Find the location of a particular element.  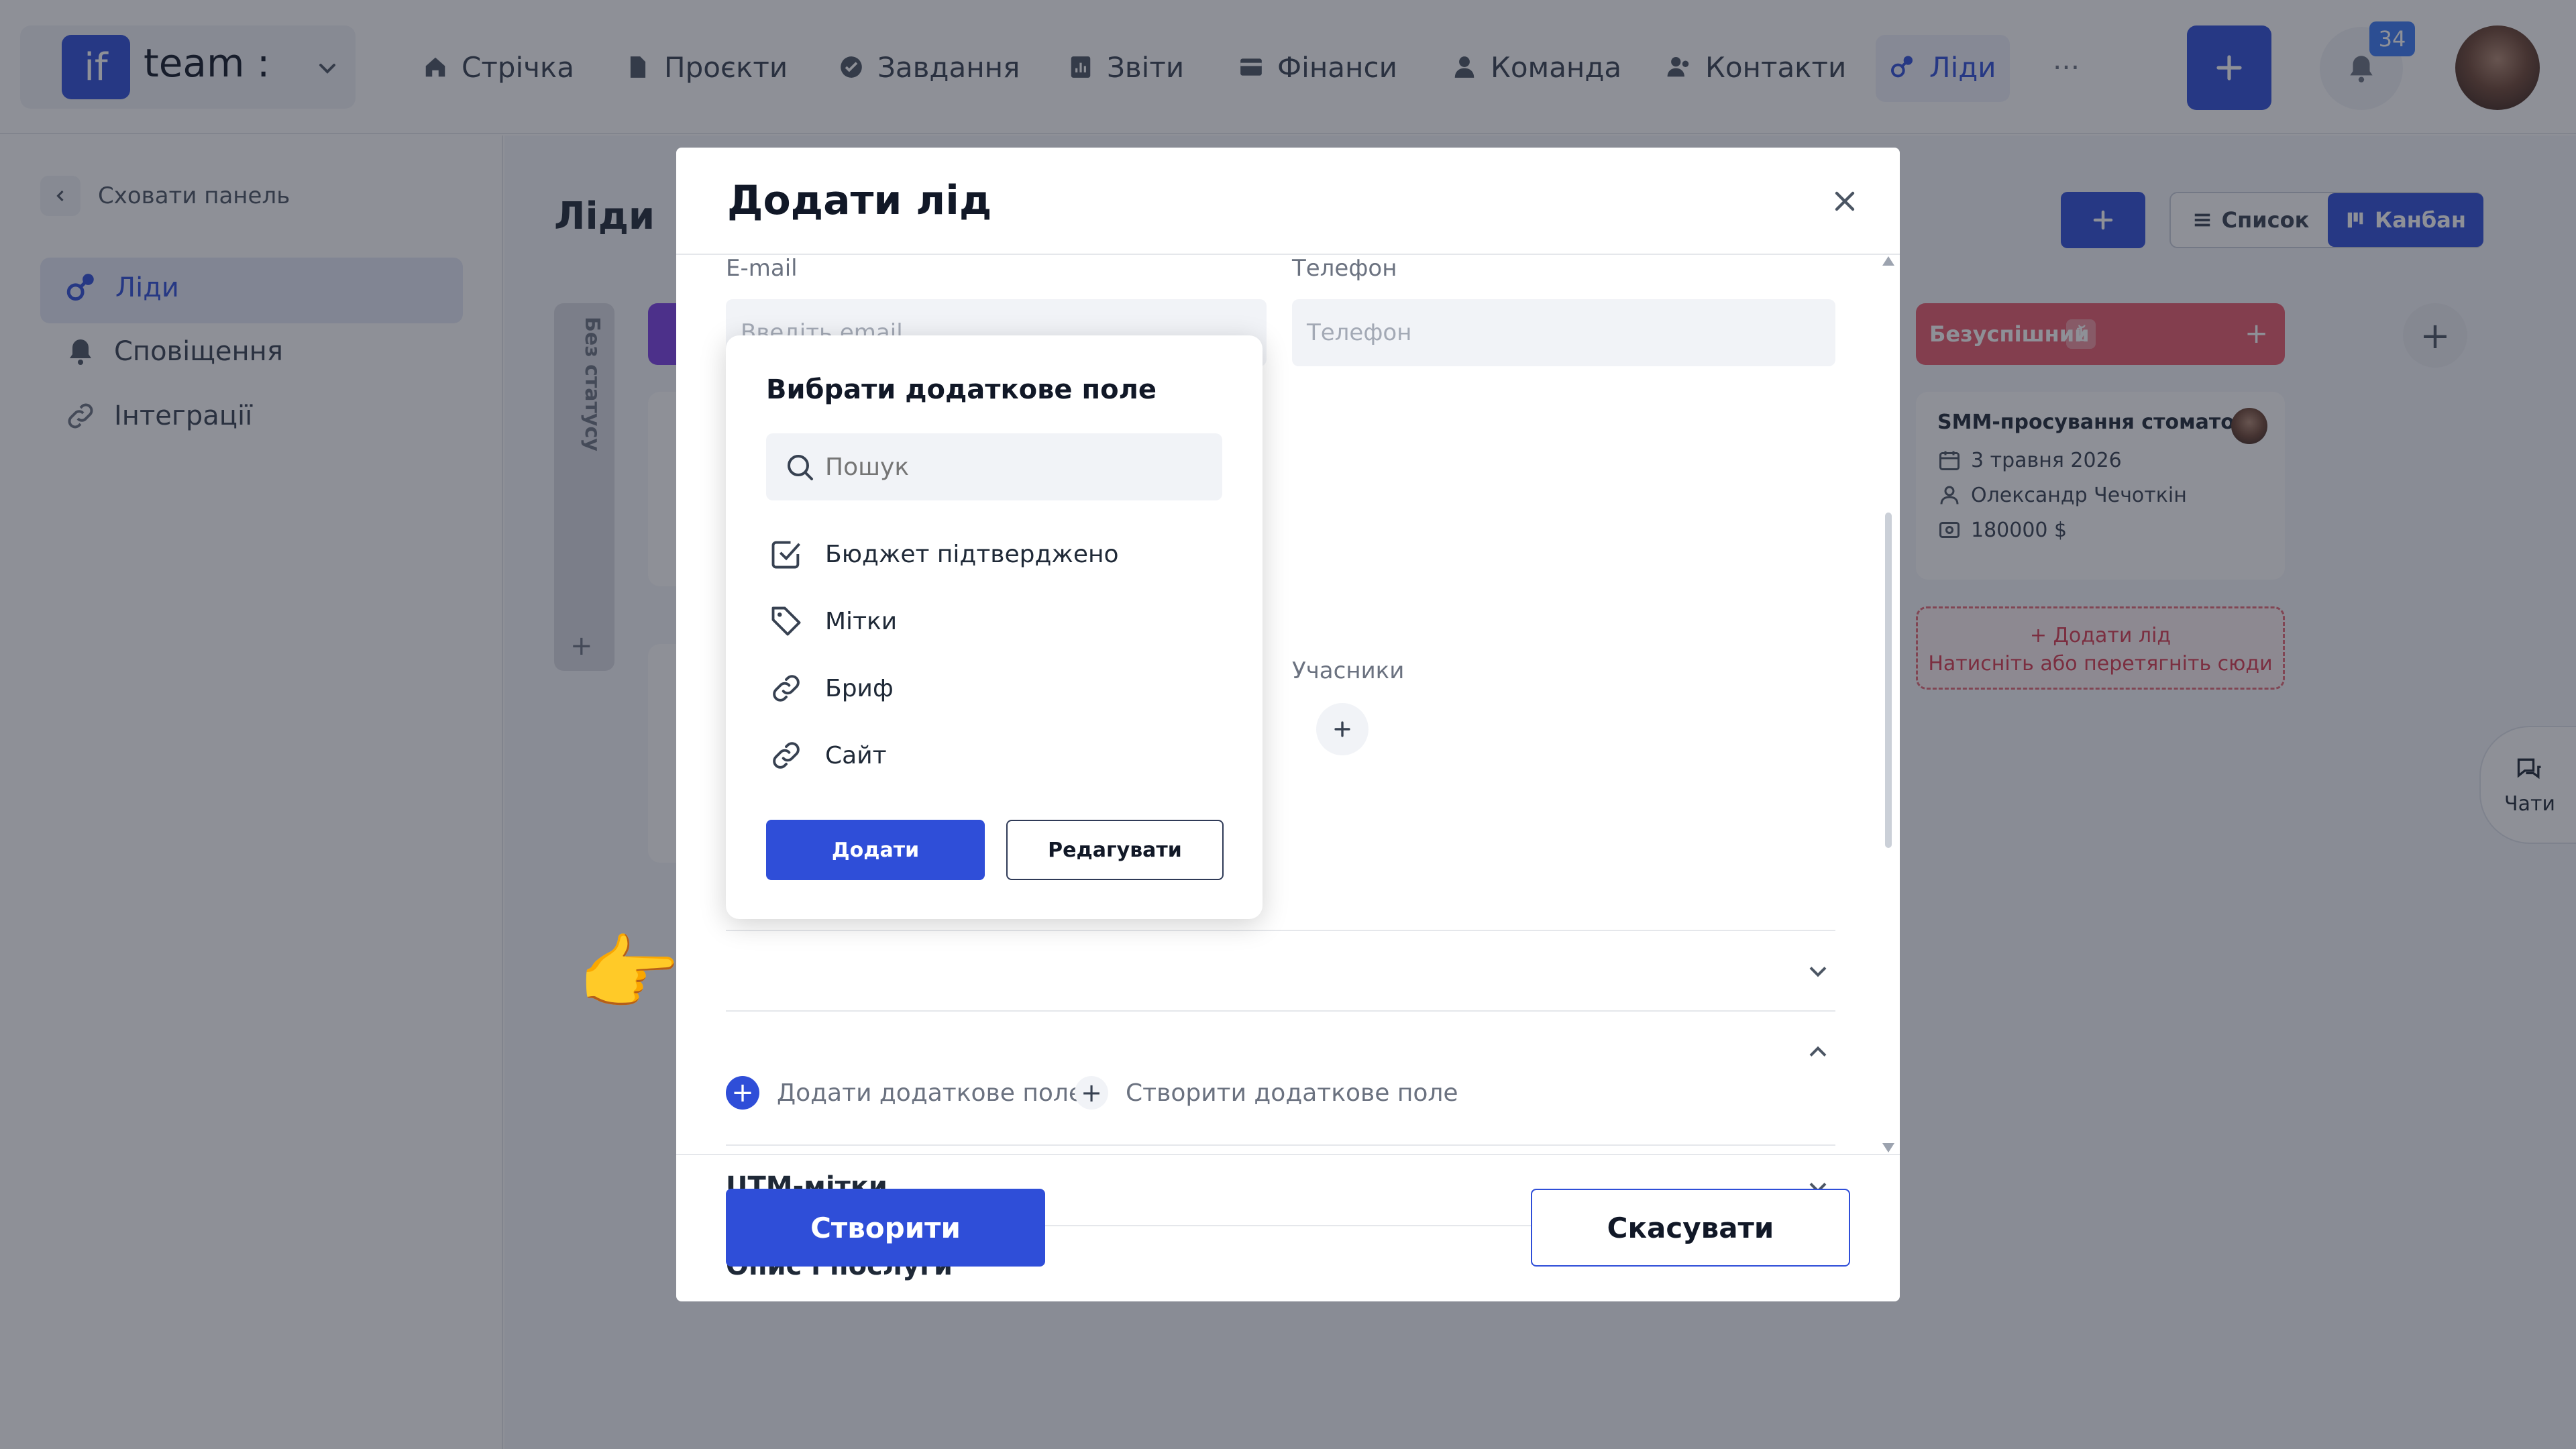

create-extra-field-button: + Створити додаткове поле is located at coordinates (1266, 1093).